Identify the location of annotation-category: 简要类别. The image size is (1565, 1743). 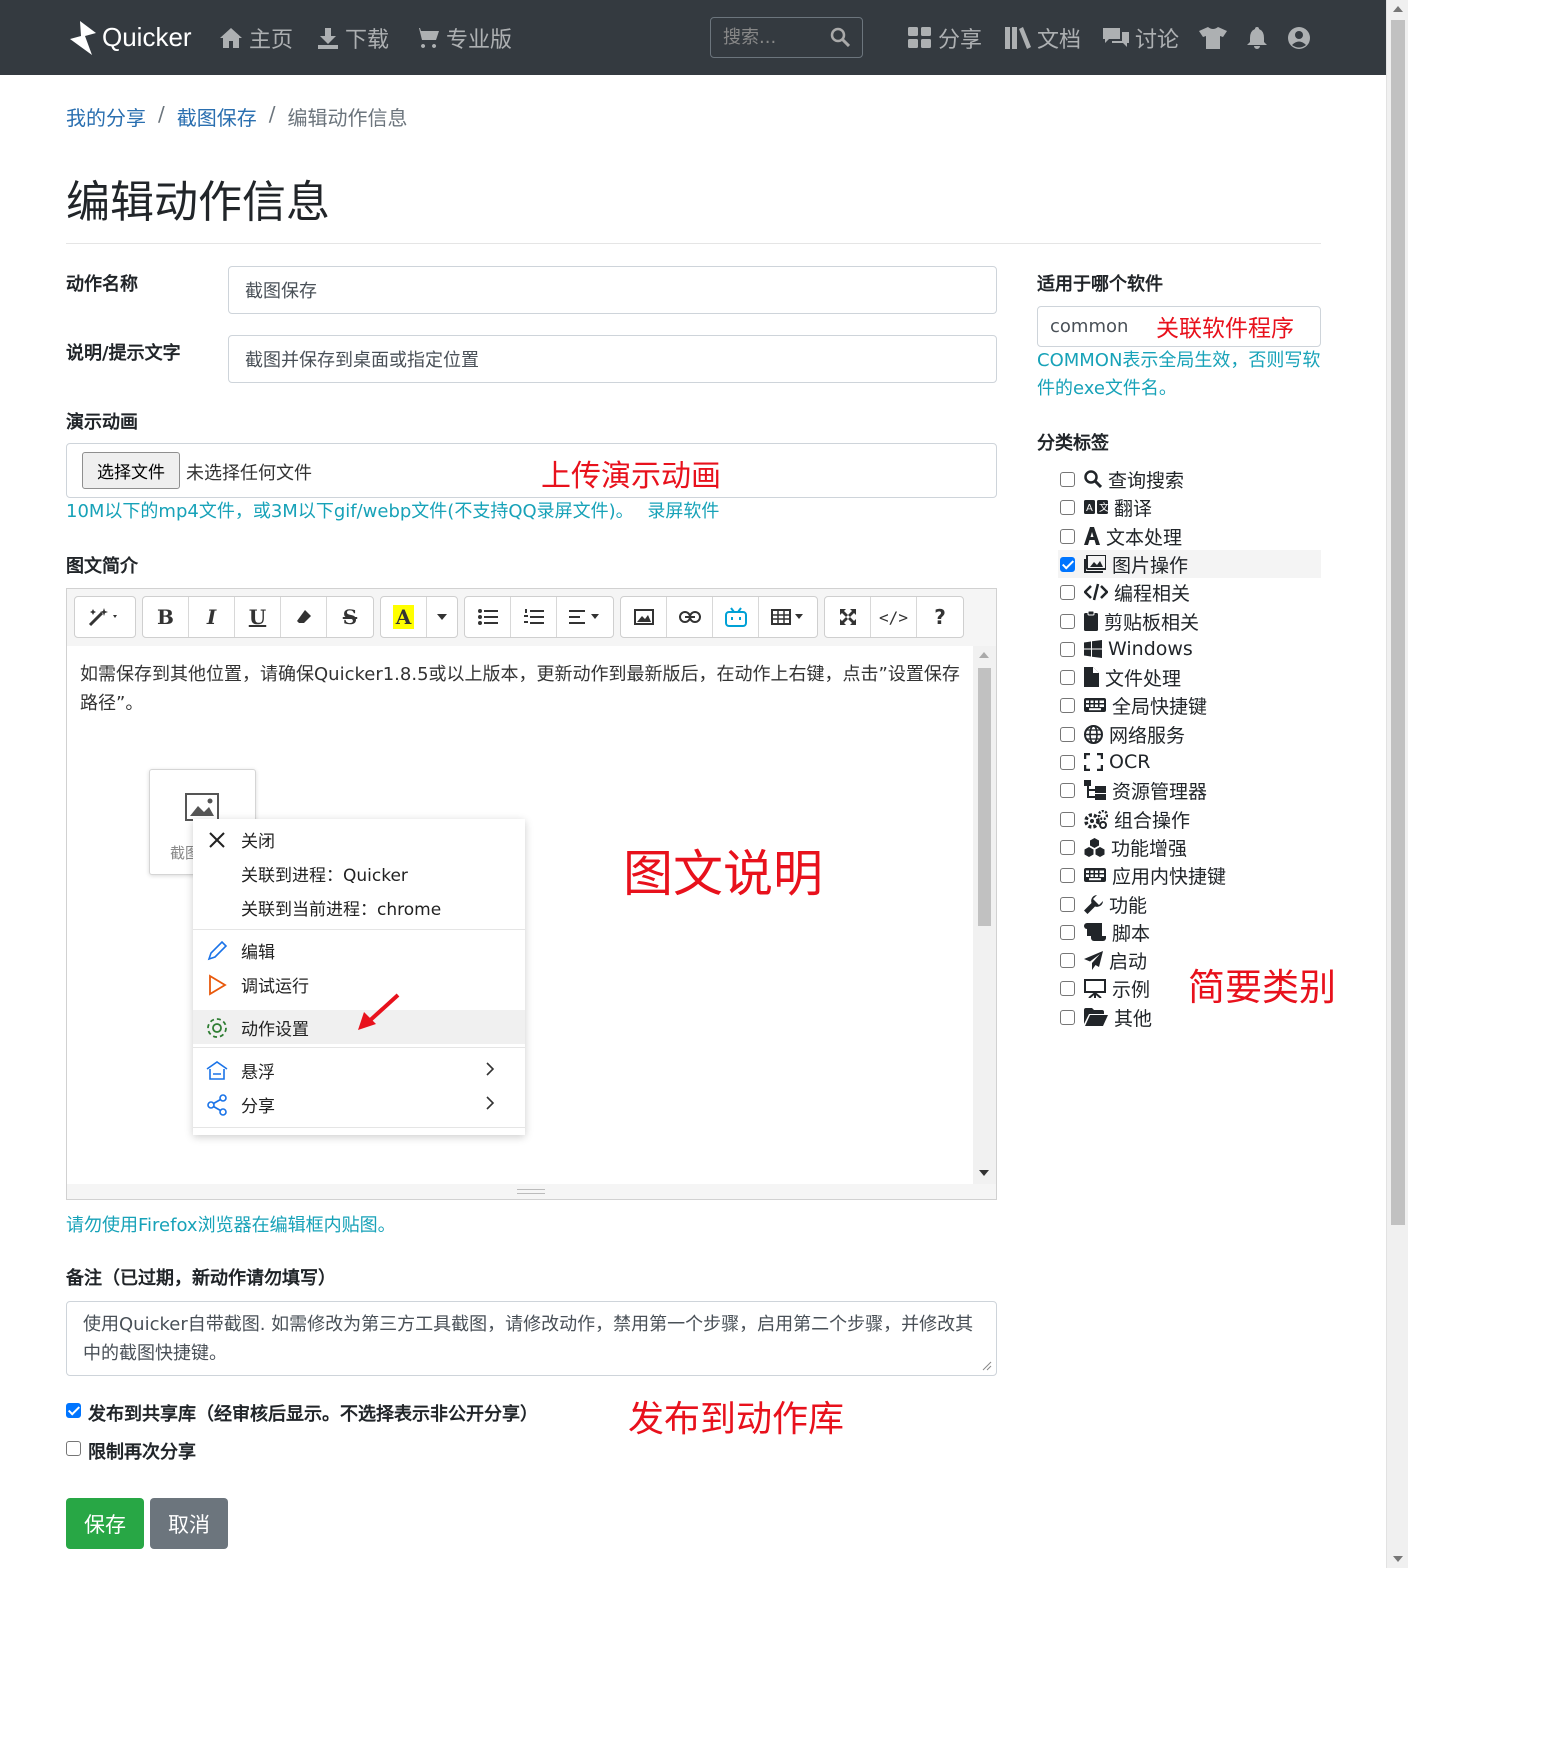
(1262, 987).